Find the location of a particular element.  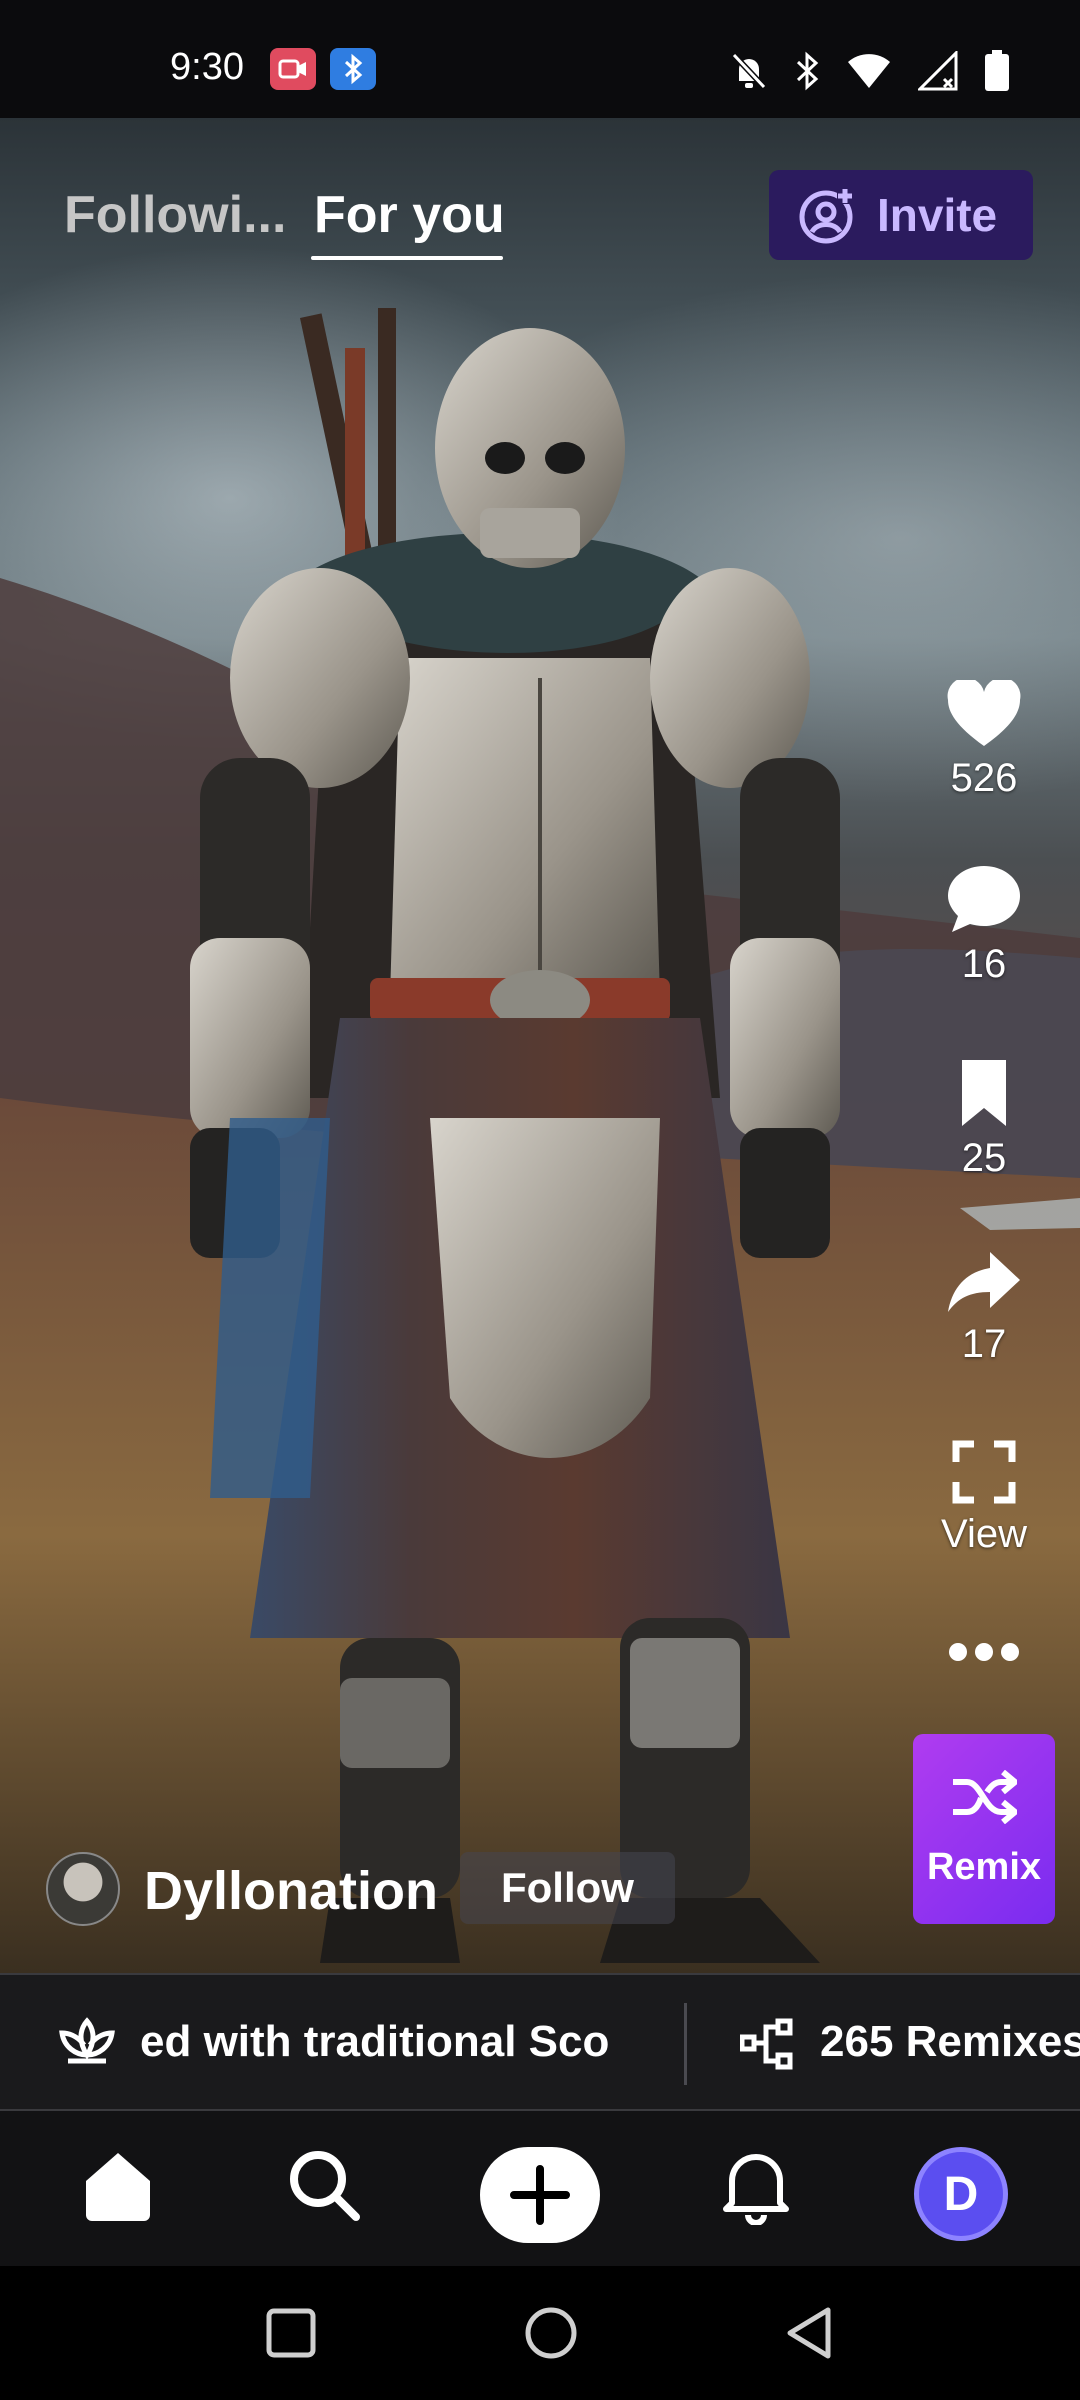

comment-icon is located at coordinates (984, 899).